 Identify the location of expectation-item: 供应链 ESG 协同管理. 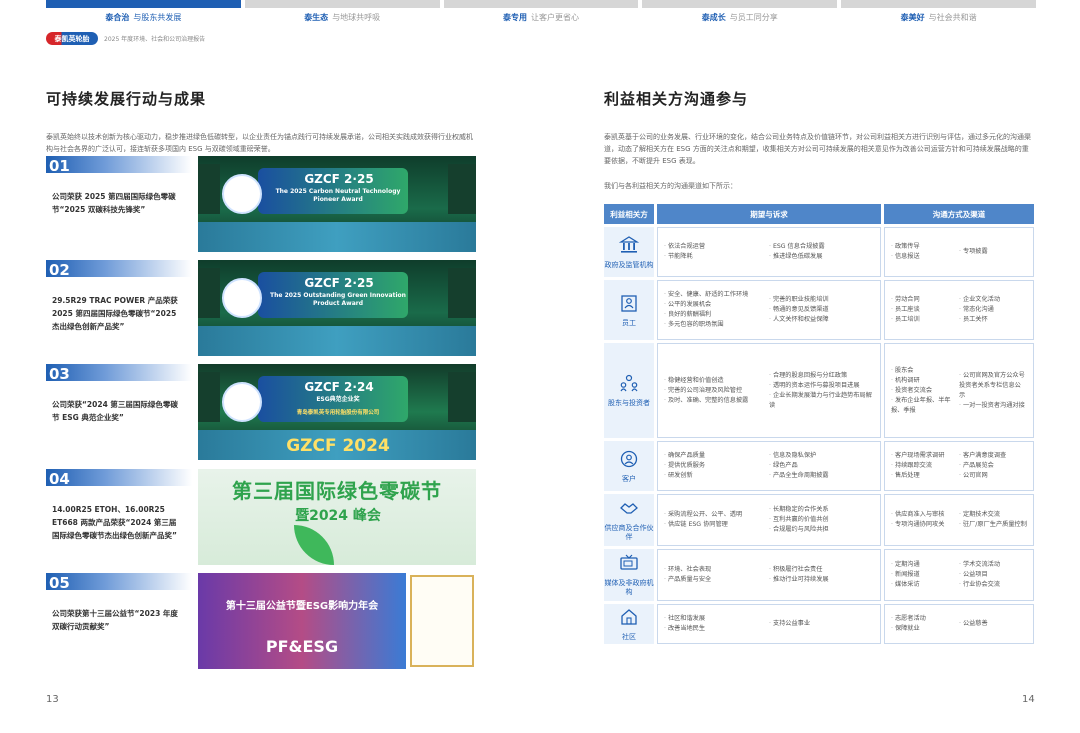
(716, 525).